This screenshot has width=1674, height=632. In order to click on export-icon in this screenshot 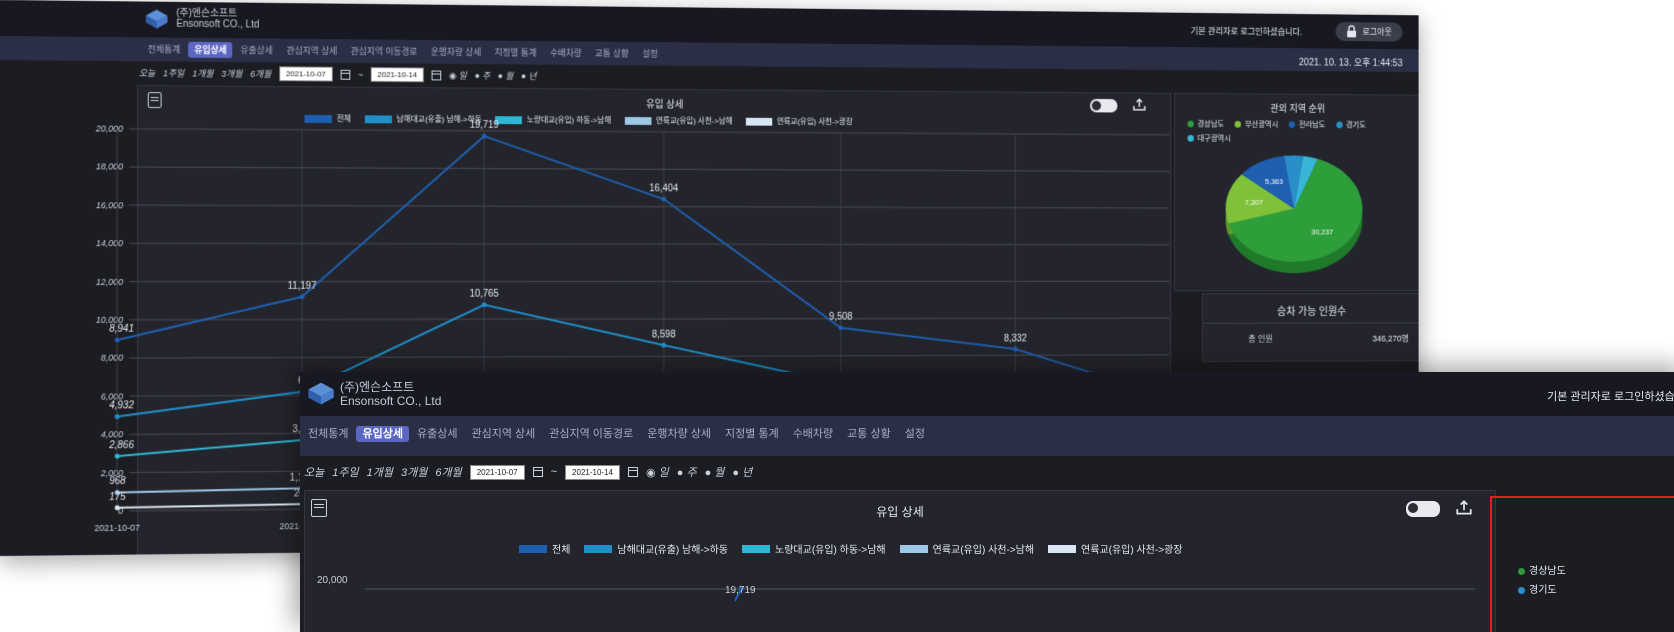, I will do `click(1464, 508)`.